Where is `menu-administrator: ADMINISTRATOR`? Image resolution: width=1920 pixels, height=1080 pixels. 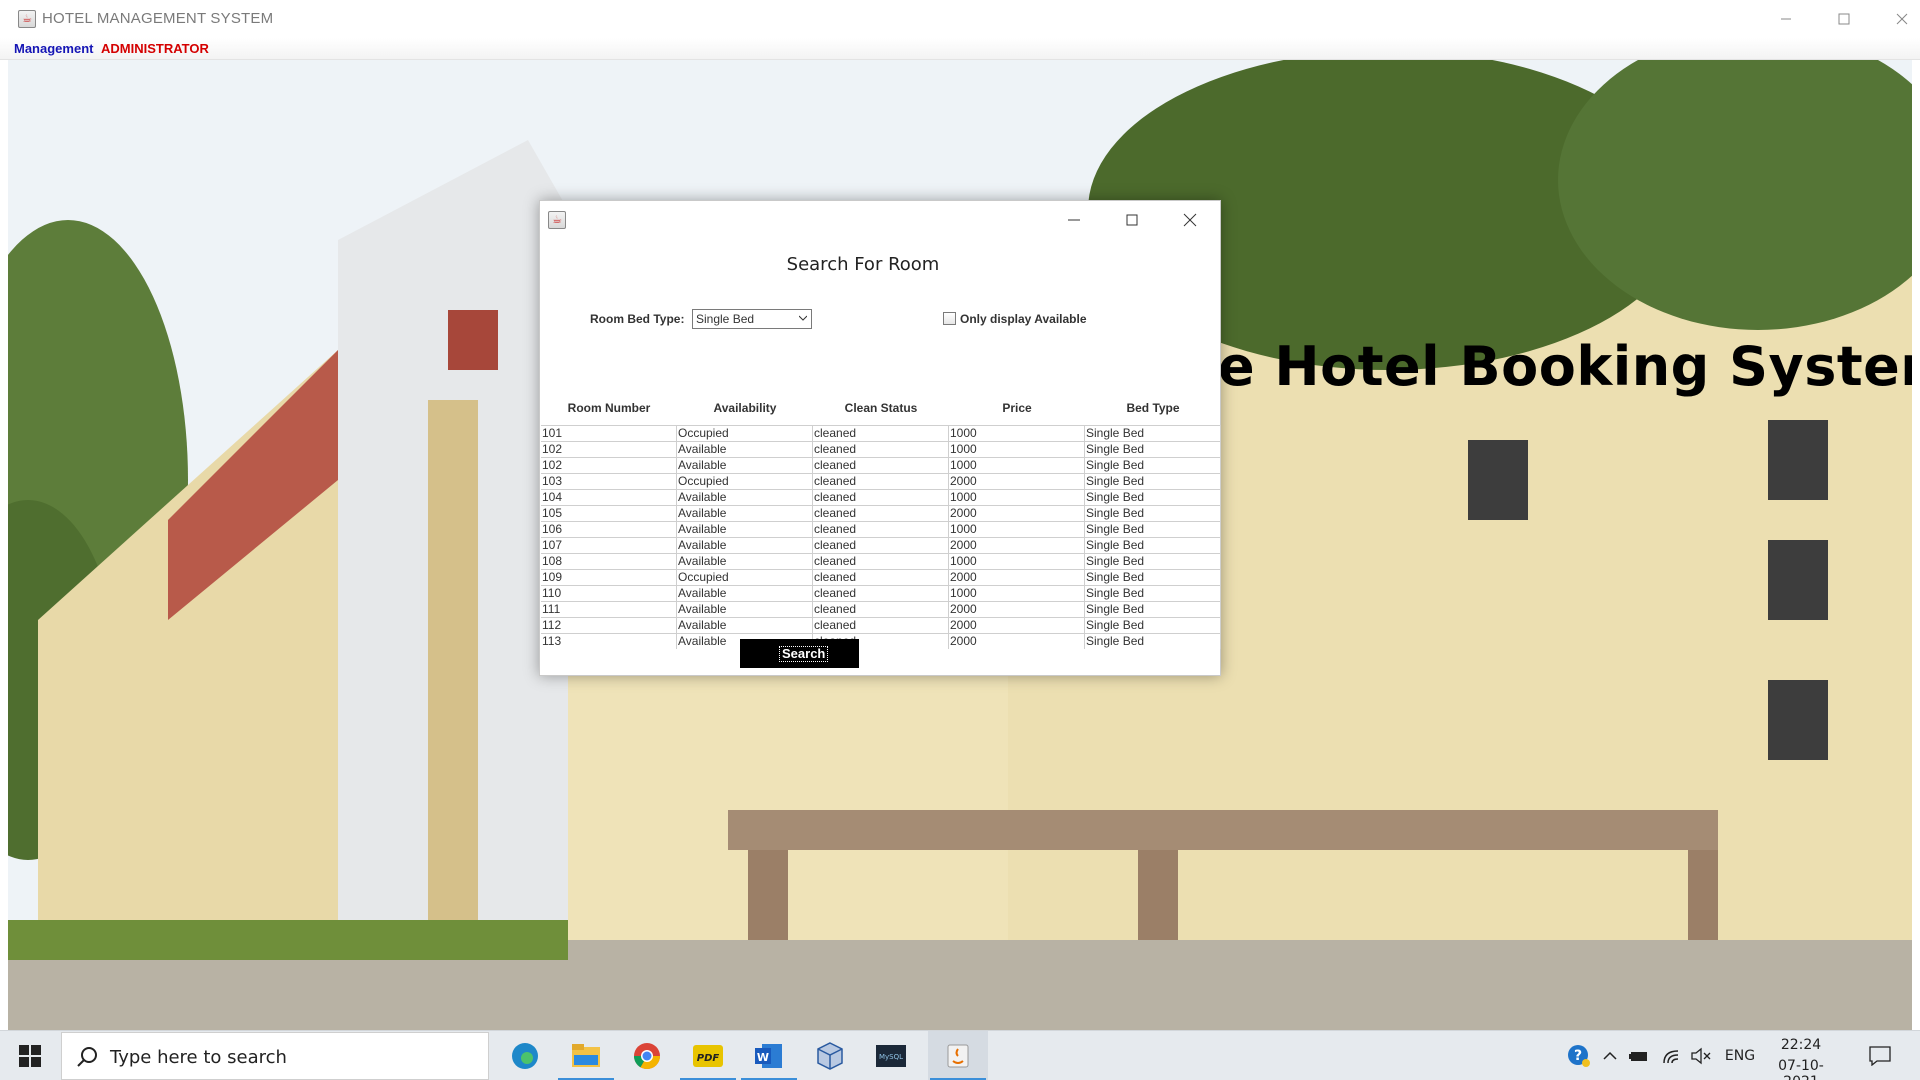
menu-administrator: ADMINISTRATOR is located at coordinates (155, 48).